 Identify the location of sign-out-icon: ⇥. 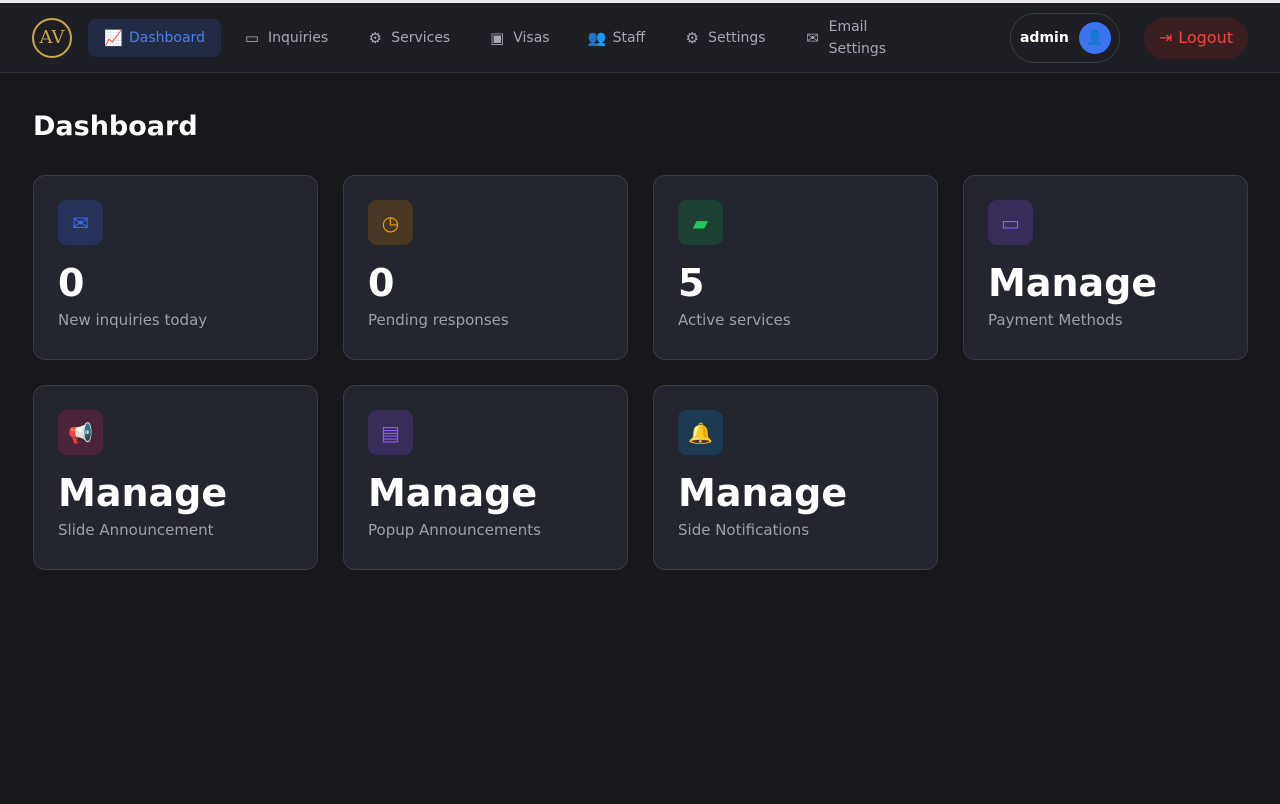
(1165, 37).